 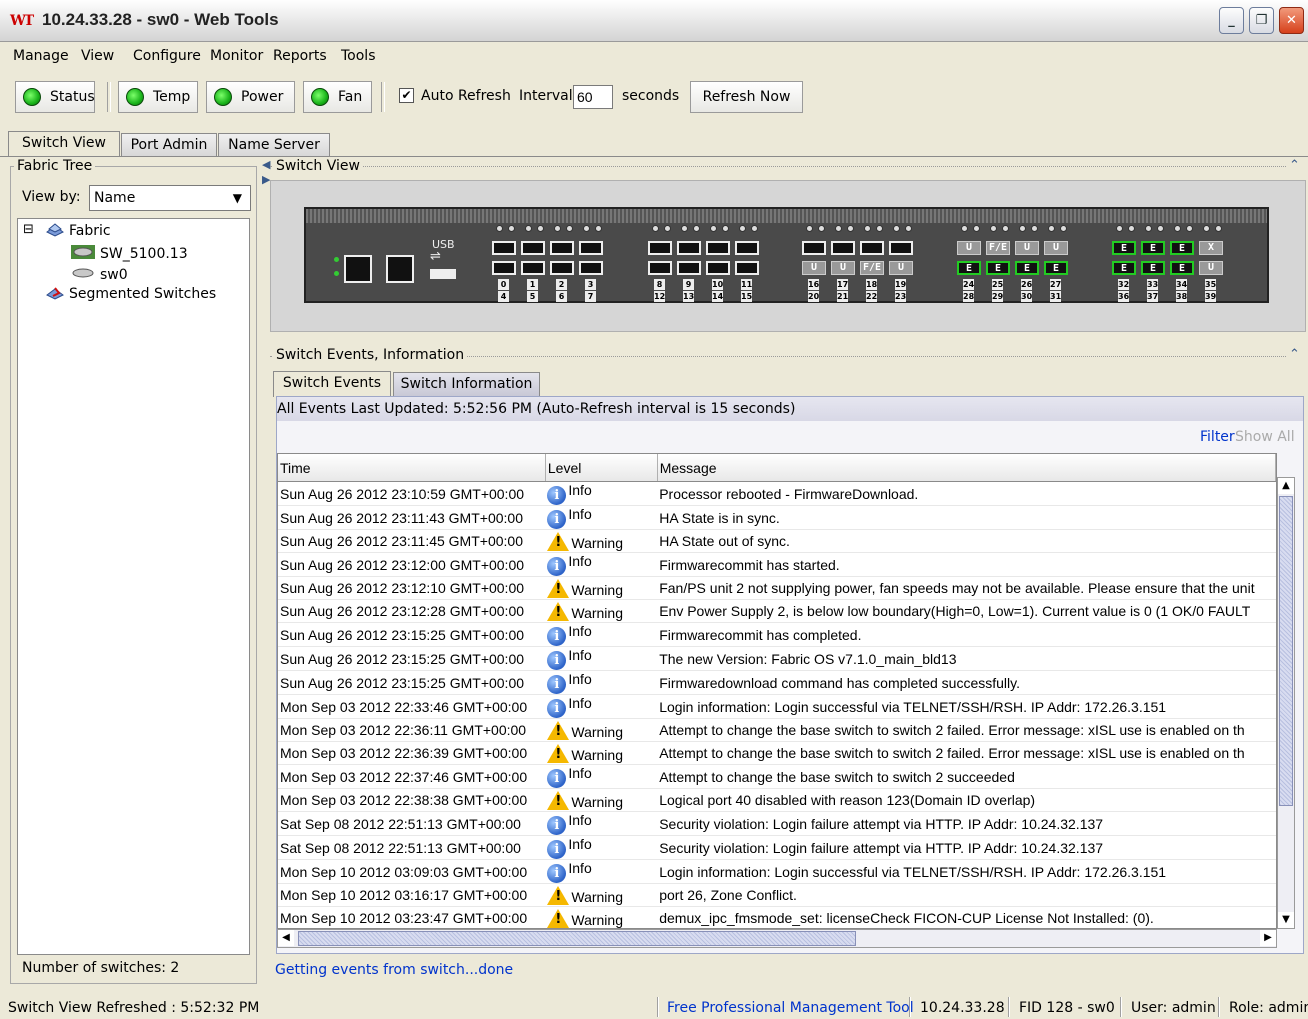 I want to click on scroll-left-icon: ◀, so click(x=286, y=938).